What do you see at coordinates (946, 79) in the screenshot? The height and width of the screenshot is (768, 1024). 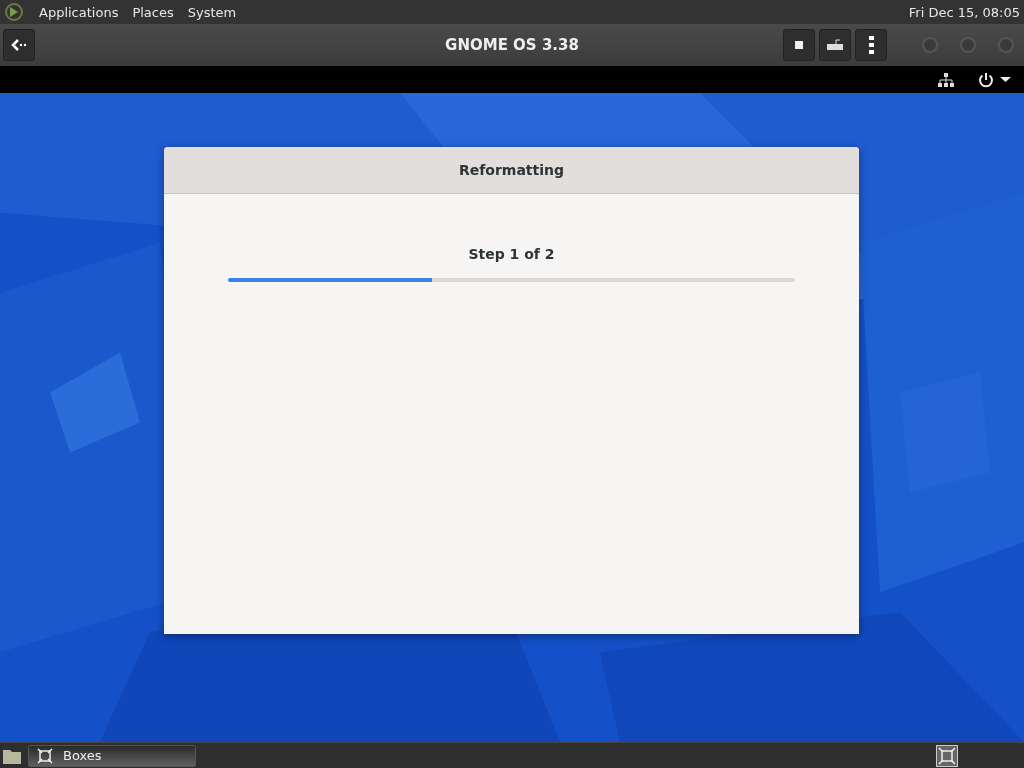 I see `network-icon` at bounding box center [946, 79].